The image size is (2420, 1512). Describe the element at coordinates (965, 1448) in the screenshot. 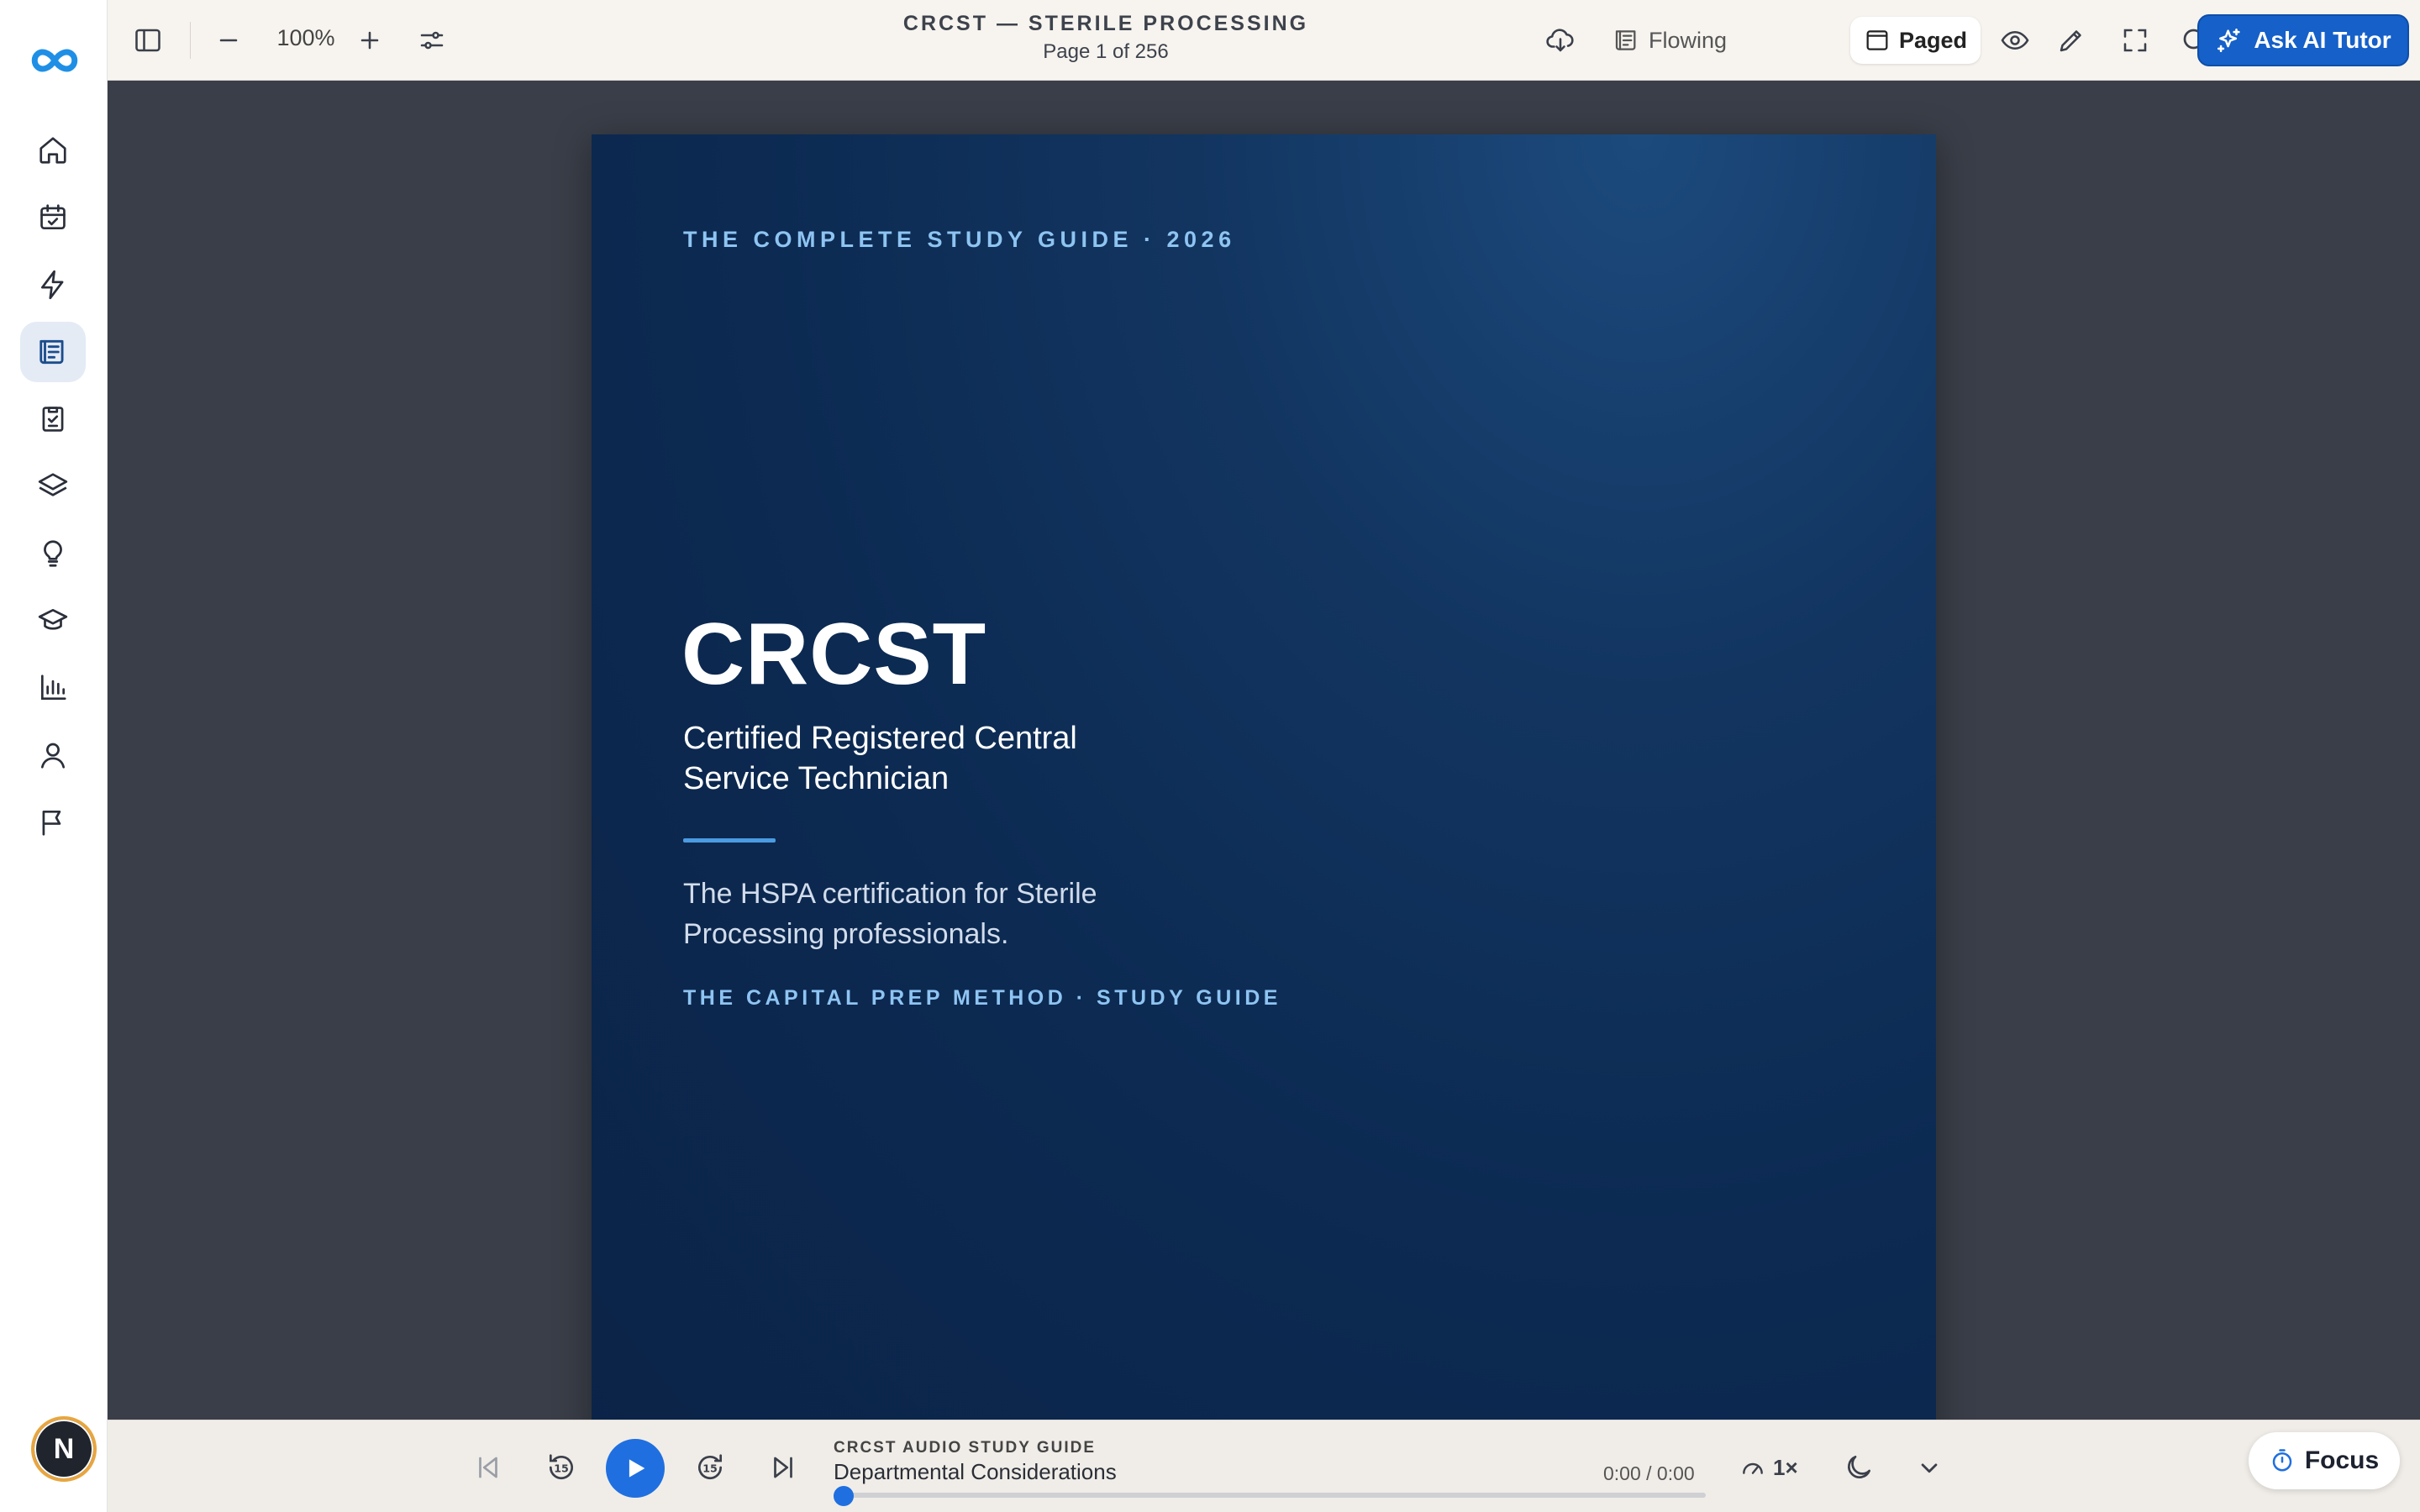

I see `audio-guide-label: CRCST AUDIO STUDY GUIDE` at that location.